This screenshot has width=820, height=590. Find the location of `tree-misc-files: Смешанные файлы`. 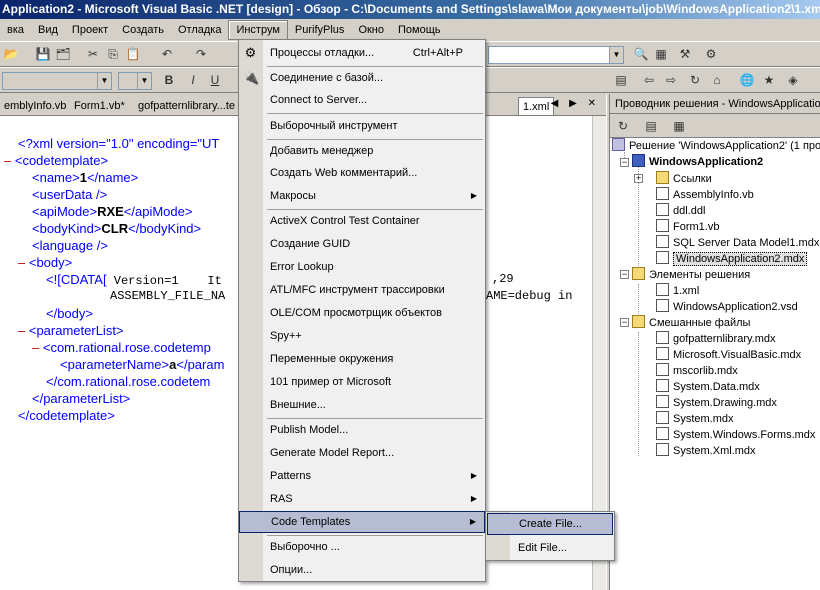

tree-misc-files: Смешанные файлы is located at coordinates (691, 323).